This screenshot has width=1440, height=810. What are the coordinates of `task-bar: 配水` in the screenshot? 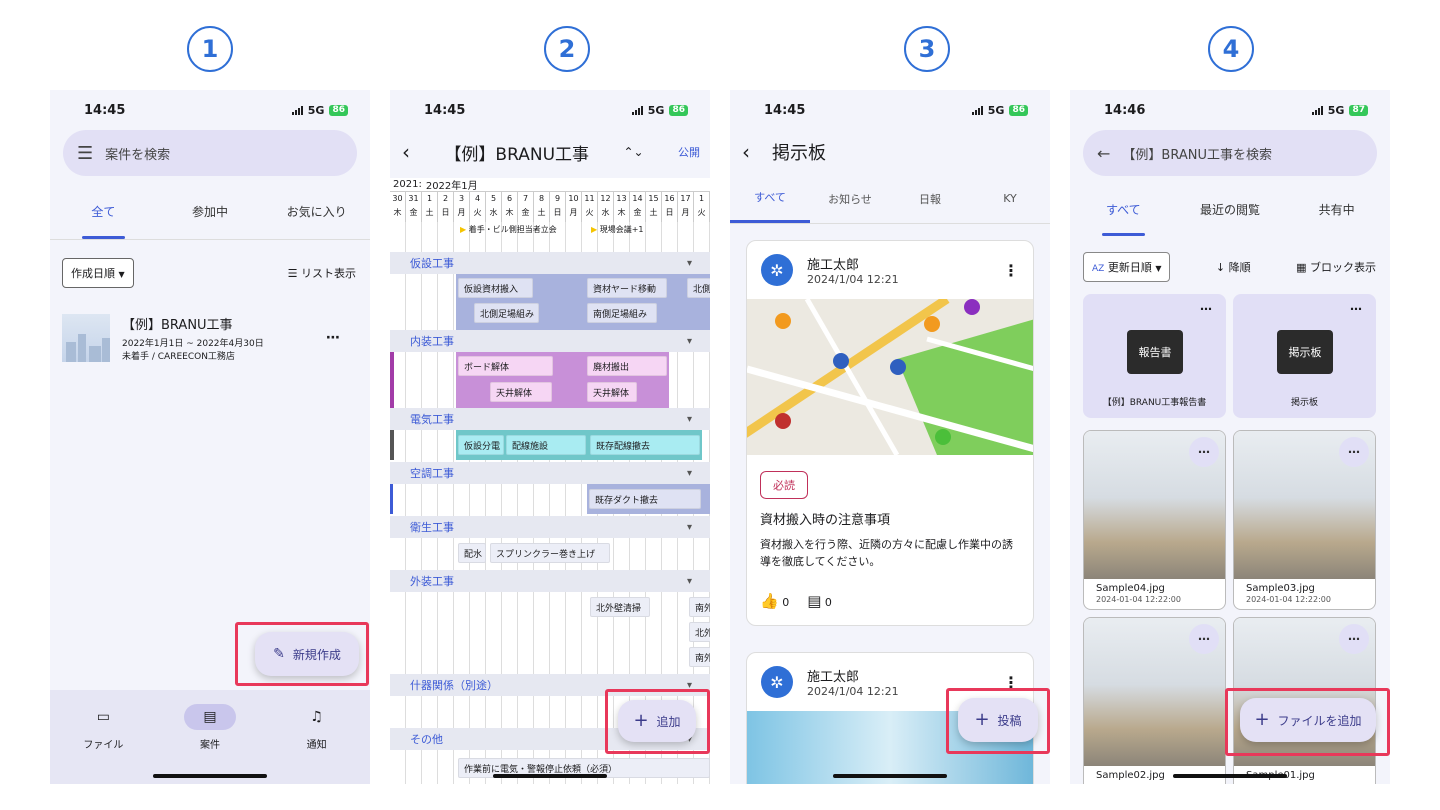 It's located at (472, 553).